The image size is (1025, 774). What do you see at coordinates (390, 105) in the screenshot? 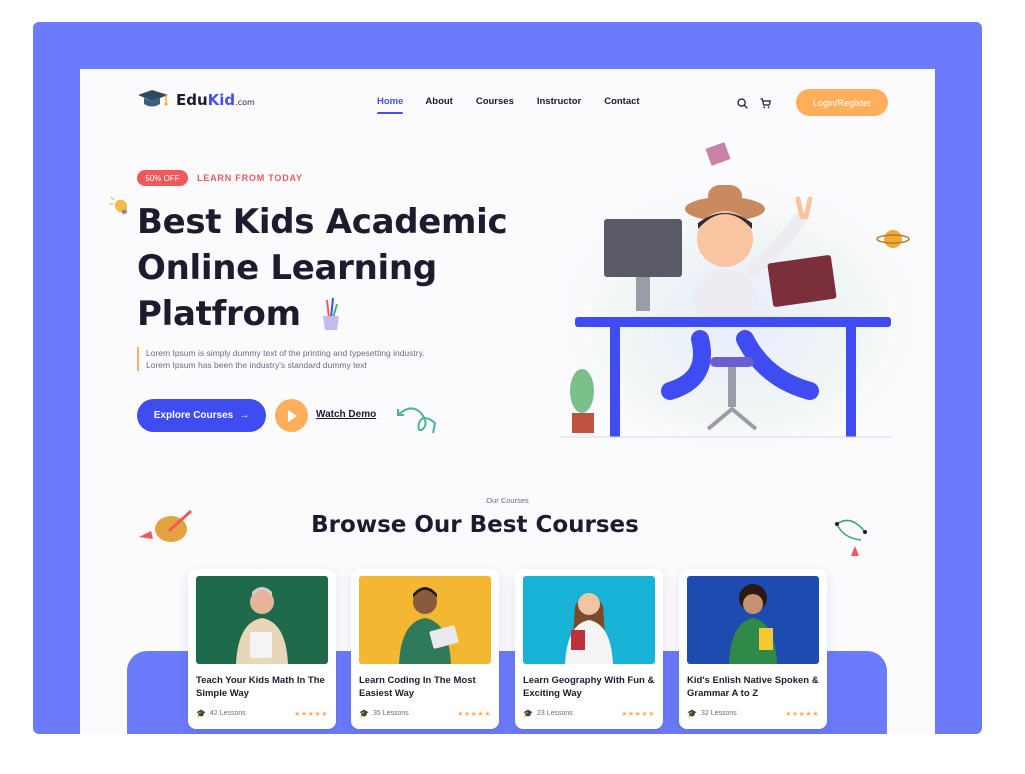
I see `nav-home: Home` at bounding box center [390, 105].